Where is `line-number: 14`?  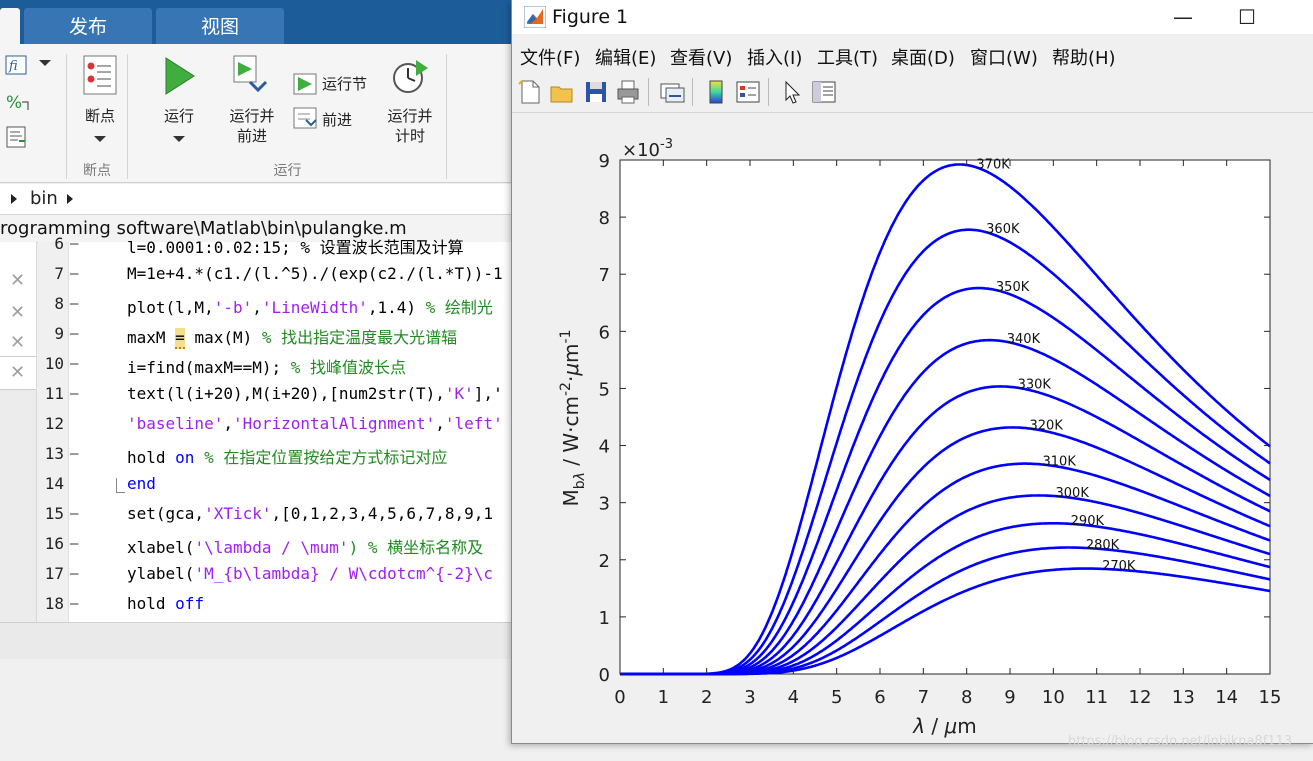
line-number: 14 is located at coordinates (54, 483).